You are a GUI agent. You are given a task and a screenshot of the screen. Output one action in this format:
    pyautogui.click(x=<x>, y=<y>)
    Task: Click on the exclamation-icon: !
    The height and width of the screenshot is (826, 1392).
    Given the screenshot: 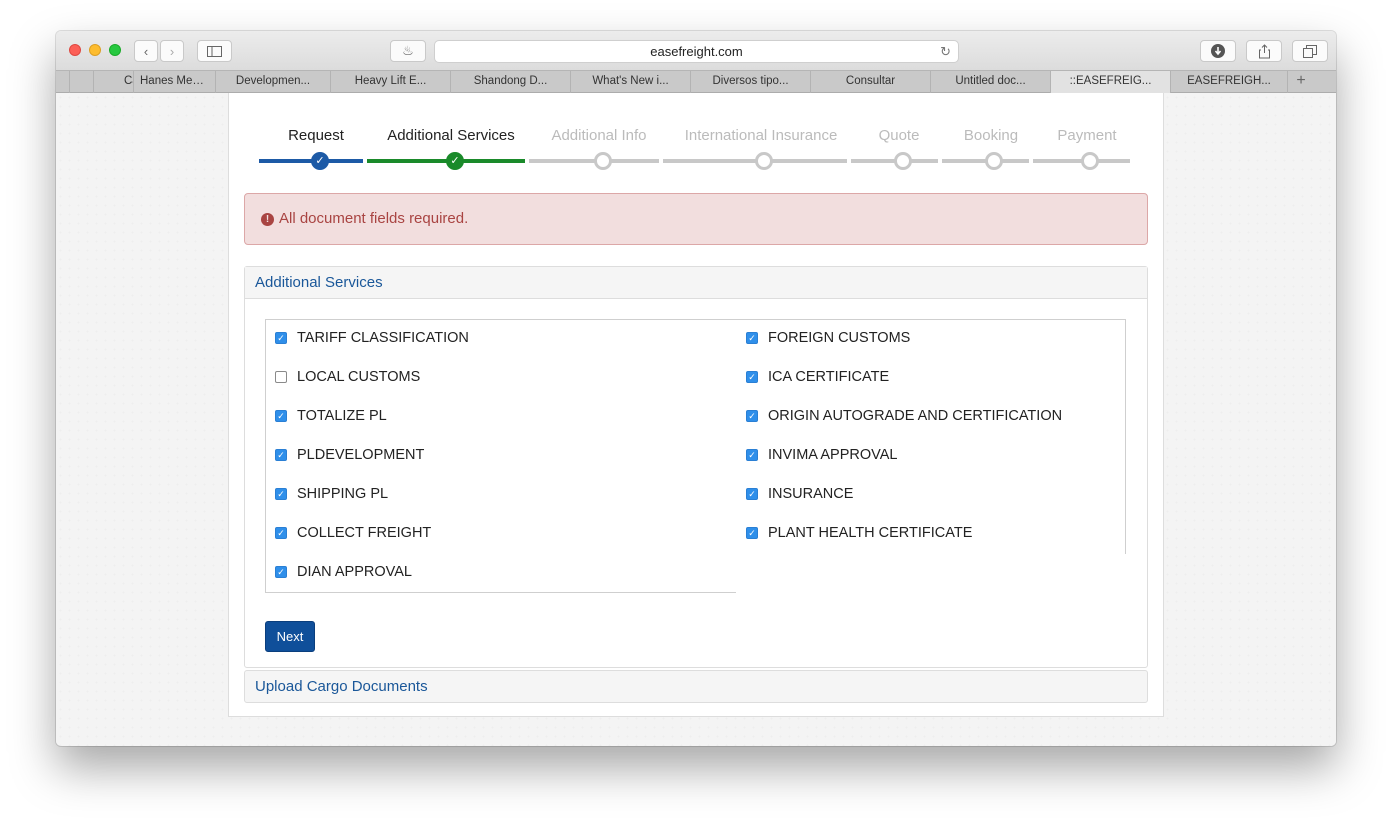 What is the action you would take?
    pyautogui.click(x=267, y=219)
    